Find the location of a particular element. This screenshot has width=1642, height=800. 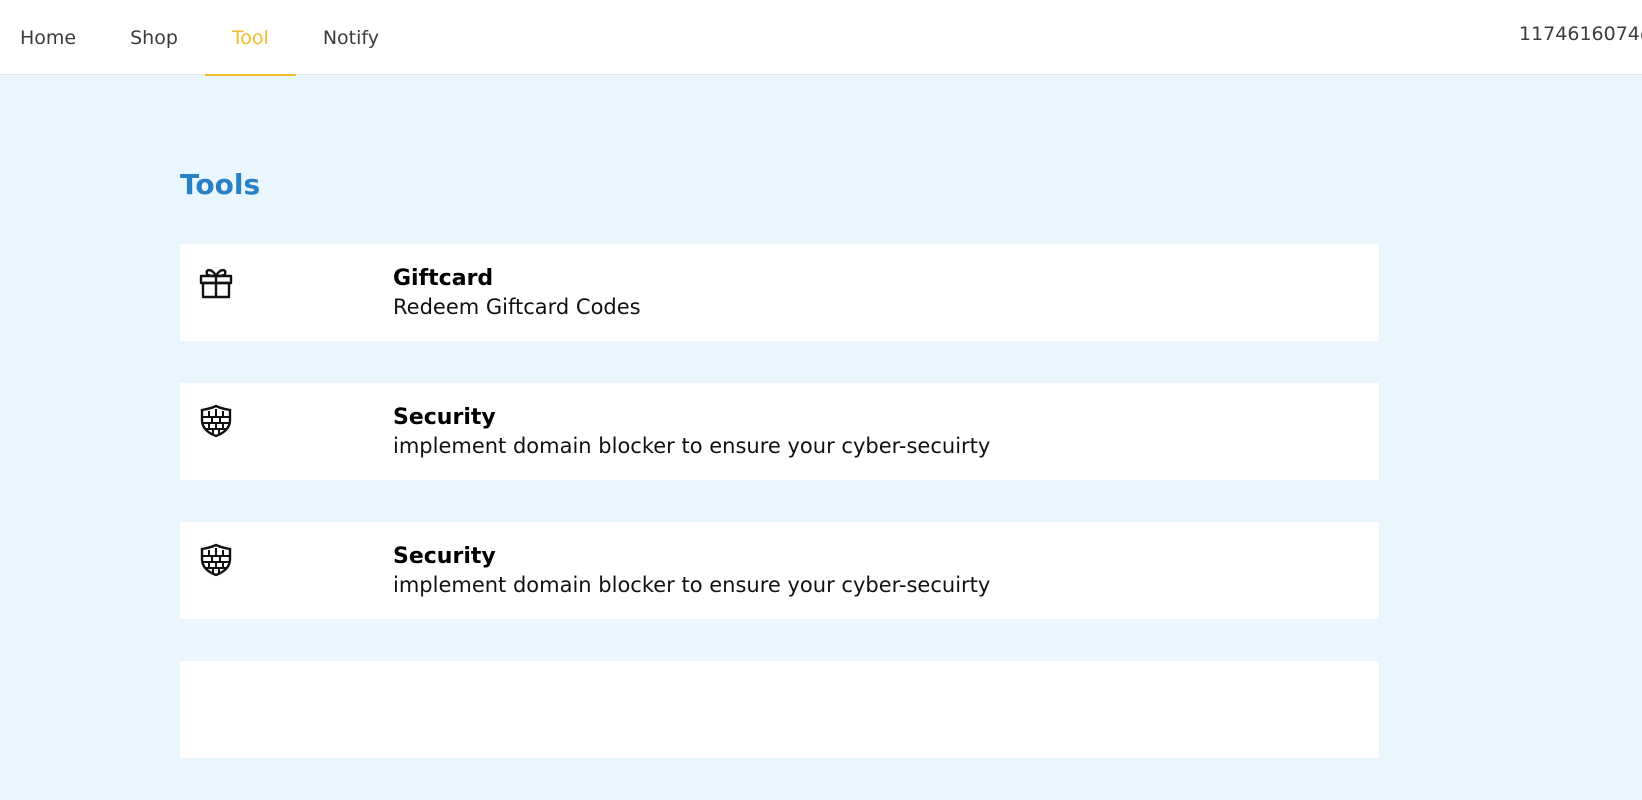

tool-card-giftcard: Giftcard Redeem Giftcard Codes is located at coordinates (779, 292).